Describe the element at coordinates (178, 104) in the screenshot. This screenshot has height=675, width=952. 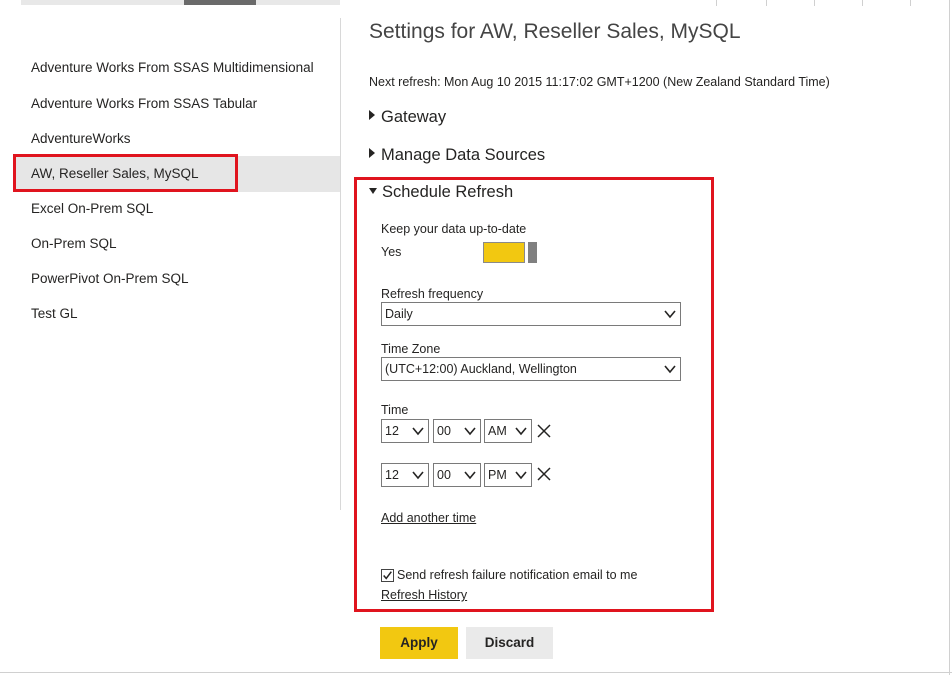
I see `sidebar-item-adventure-works-tabular: Adventure Works From SSAS Tabular` at that location.